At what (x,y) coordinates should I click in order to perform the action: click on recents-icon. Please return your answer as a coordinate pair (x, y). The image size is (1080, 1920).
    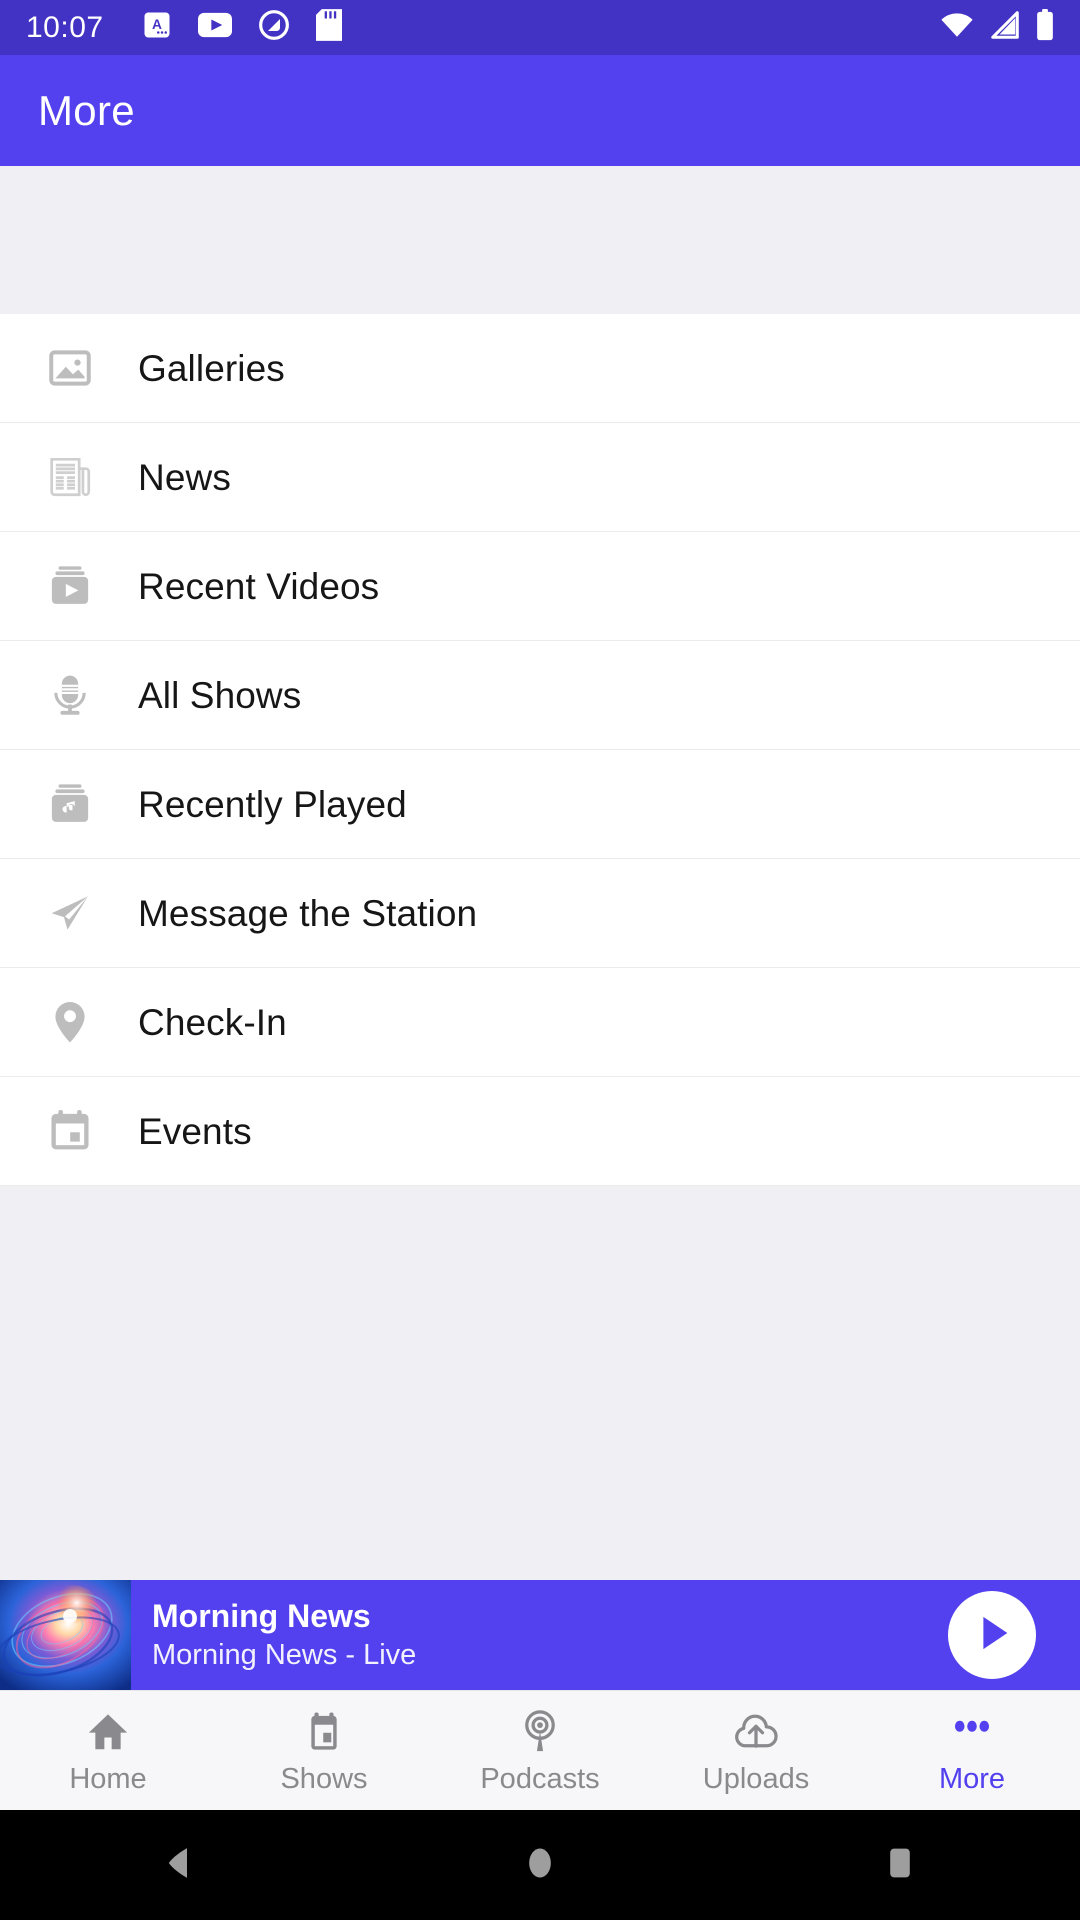
    Looking at the image, I should click on (900, 1865).